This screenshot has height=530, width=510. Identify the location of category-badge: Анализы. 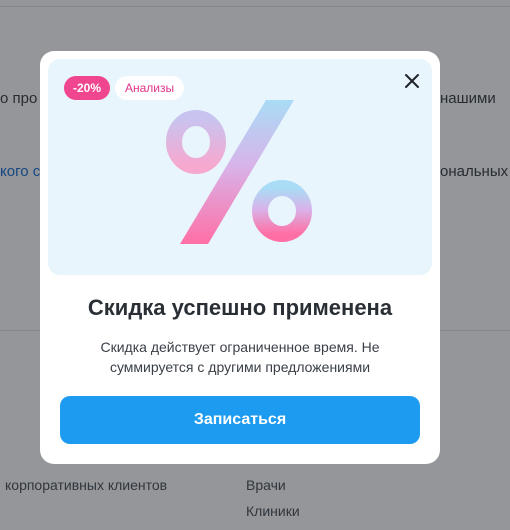
(150, 88).